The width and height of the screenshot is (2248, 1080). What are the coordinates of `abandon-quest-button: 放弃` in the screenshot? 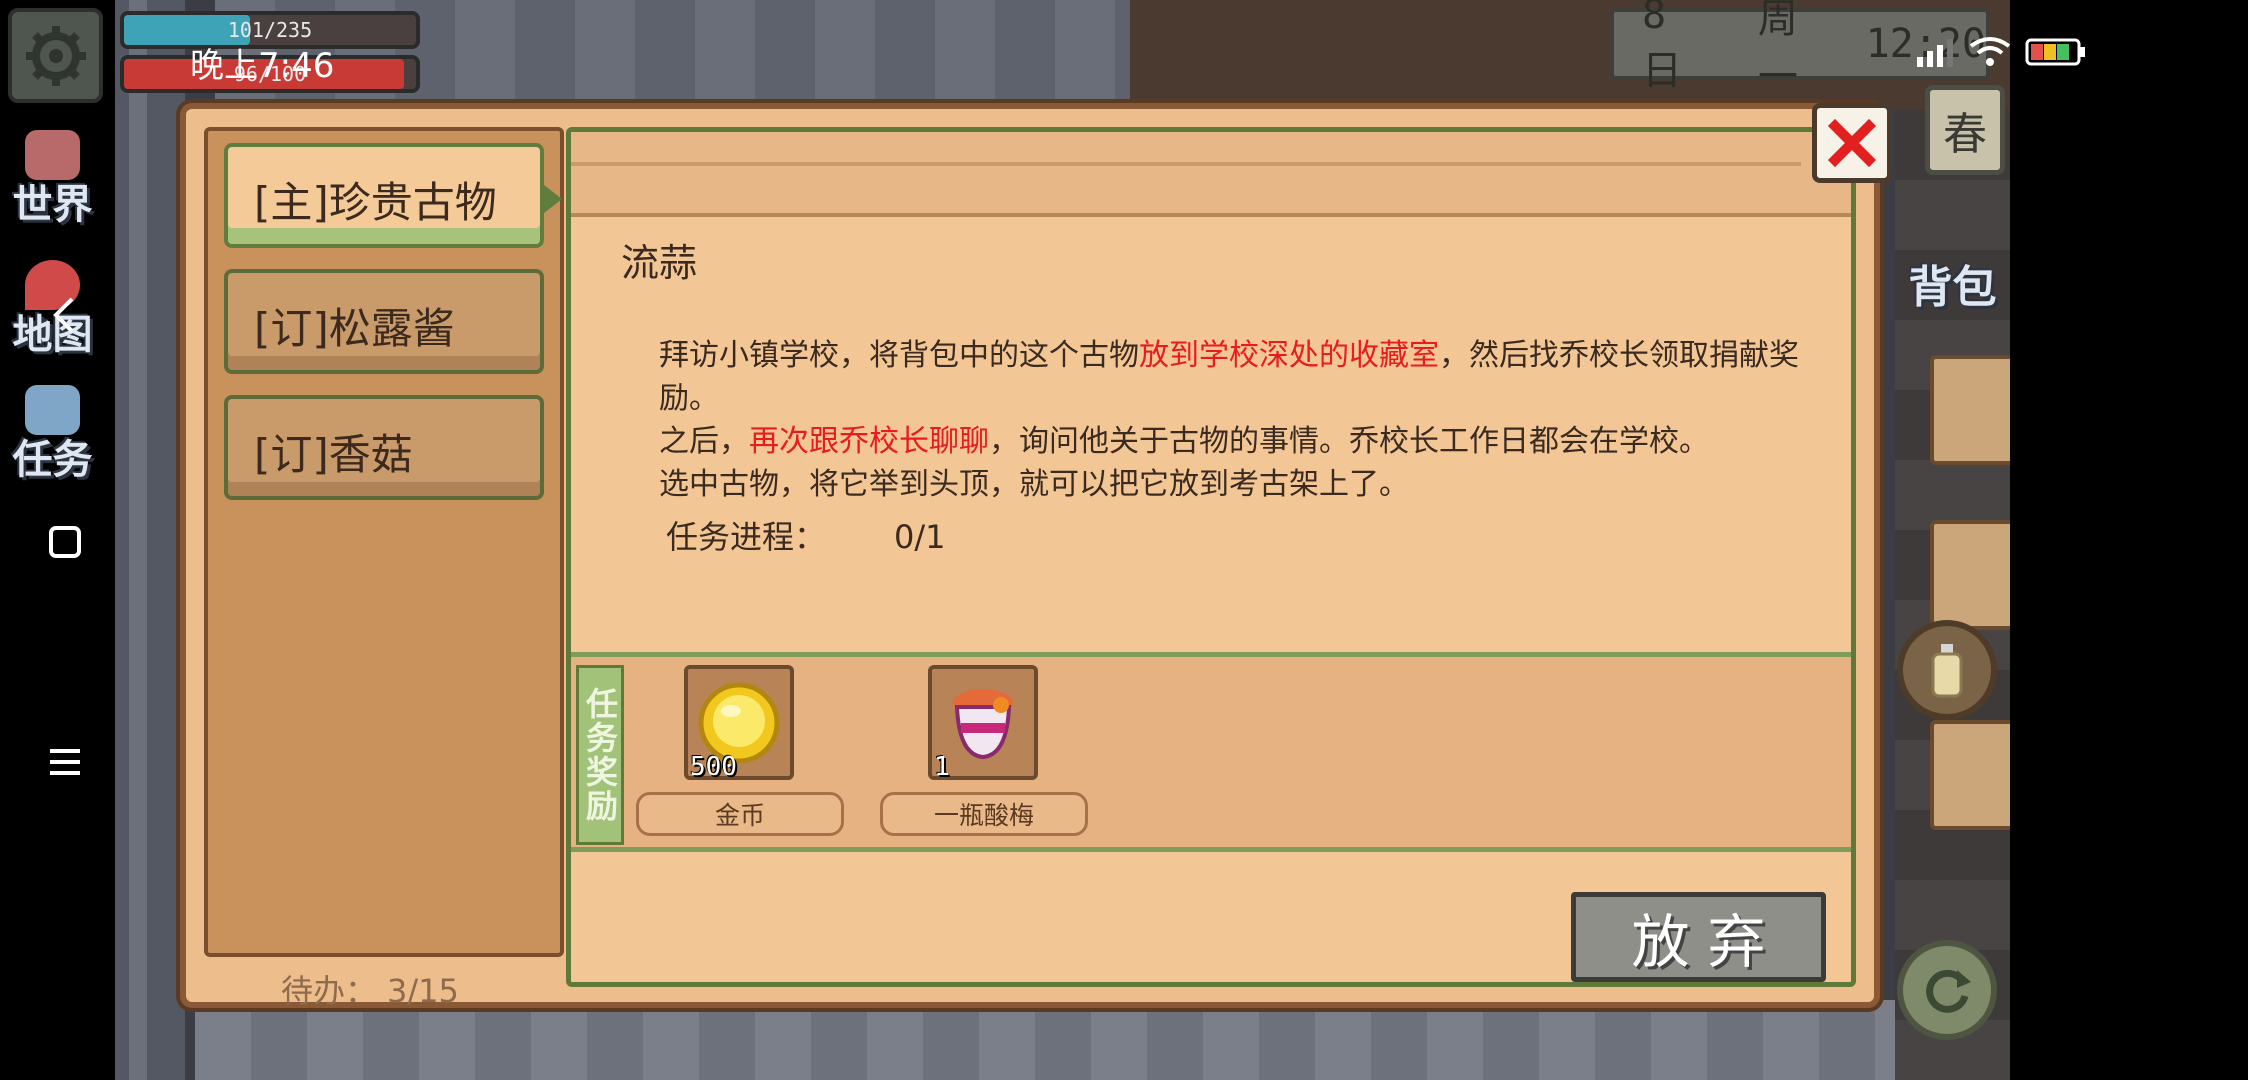 It's located at (1698, 937).